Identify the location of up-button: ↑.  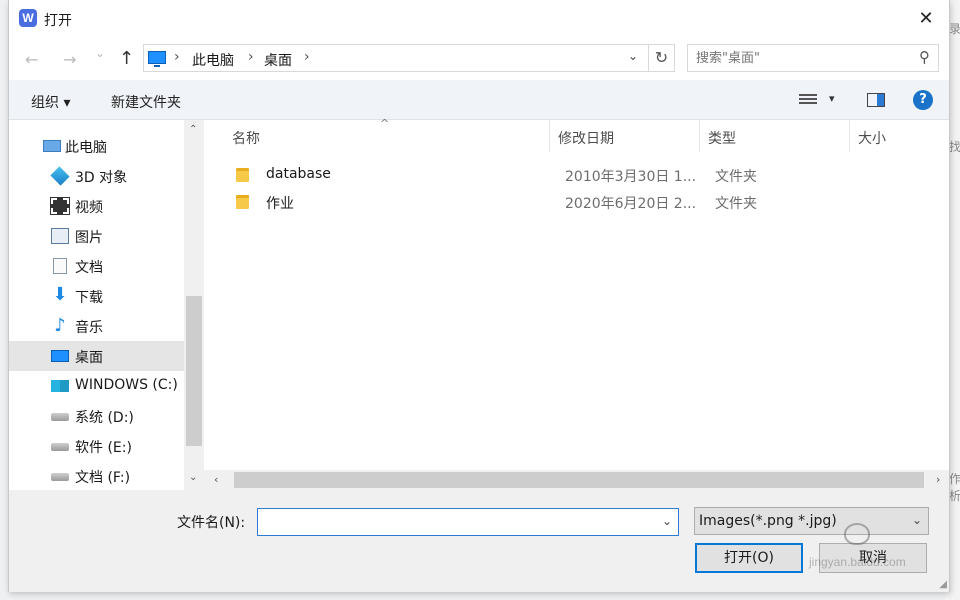
(126, 58).